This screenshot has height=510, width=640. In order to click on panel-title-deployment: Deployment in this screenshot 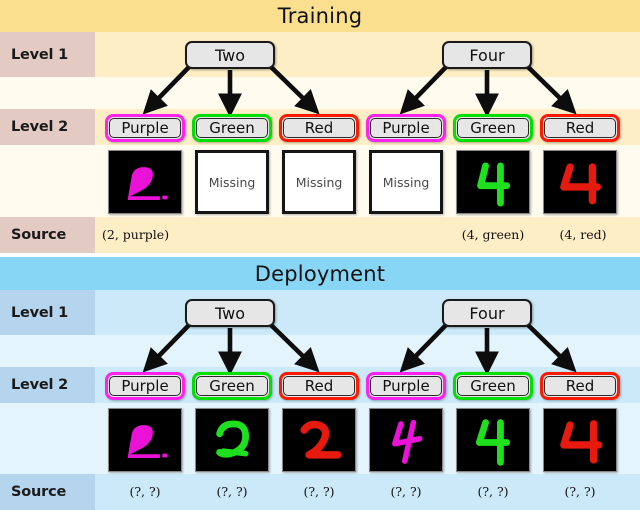, I will do `click(320, 273)`.